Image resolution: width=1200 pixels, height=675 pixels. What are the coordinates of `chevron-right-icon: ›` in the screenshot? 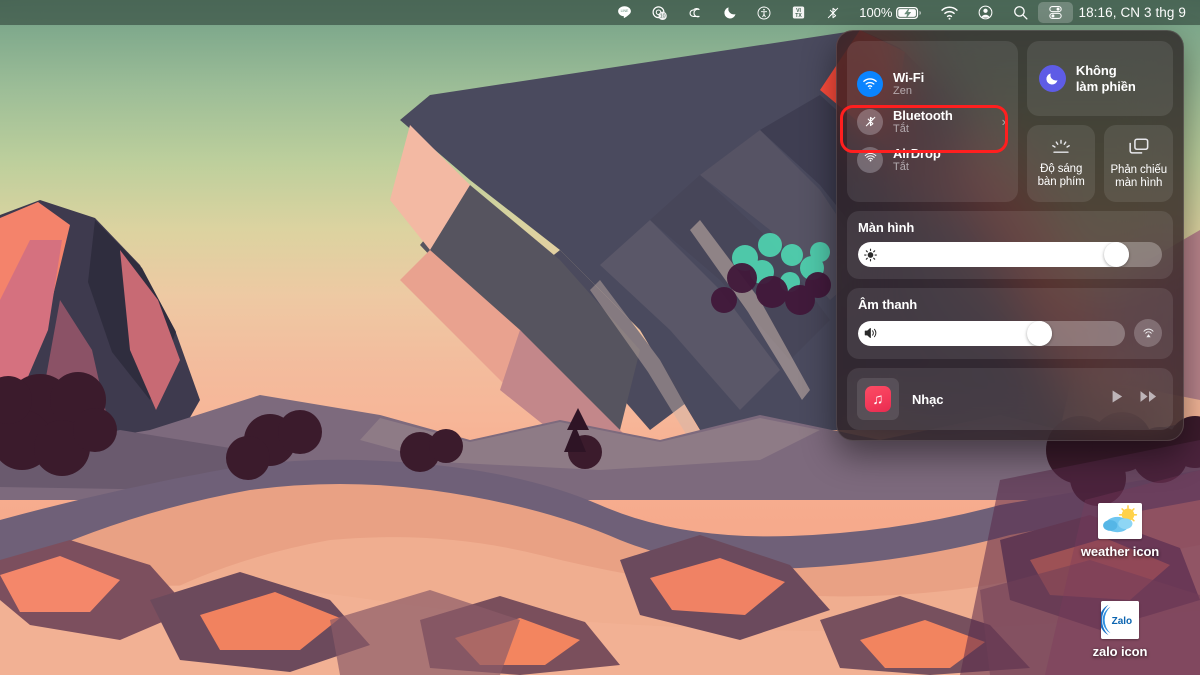 It's located at (1004, 121).